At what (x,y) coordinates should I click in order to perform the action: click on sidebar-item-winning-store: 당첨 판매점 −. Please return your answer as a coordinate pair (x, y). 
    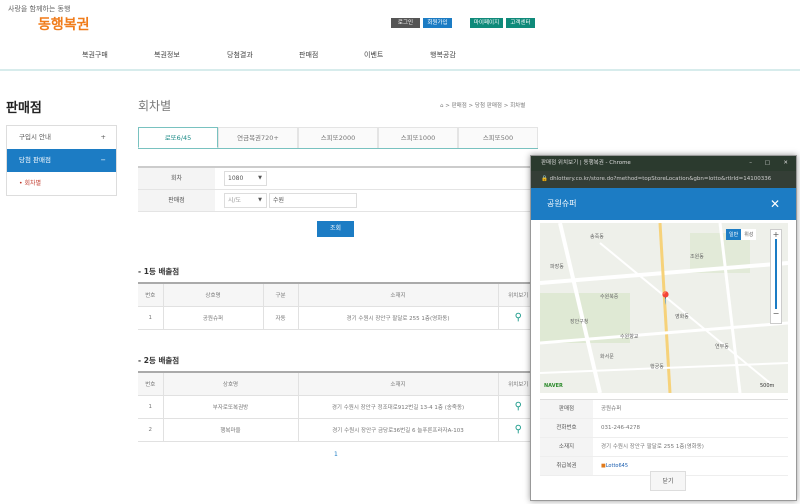
    Looking at the image, I should click on (61, 160).